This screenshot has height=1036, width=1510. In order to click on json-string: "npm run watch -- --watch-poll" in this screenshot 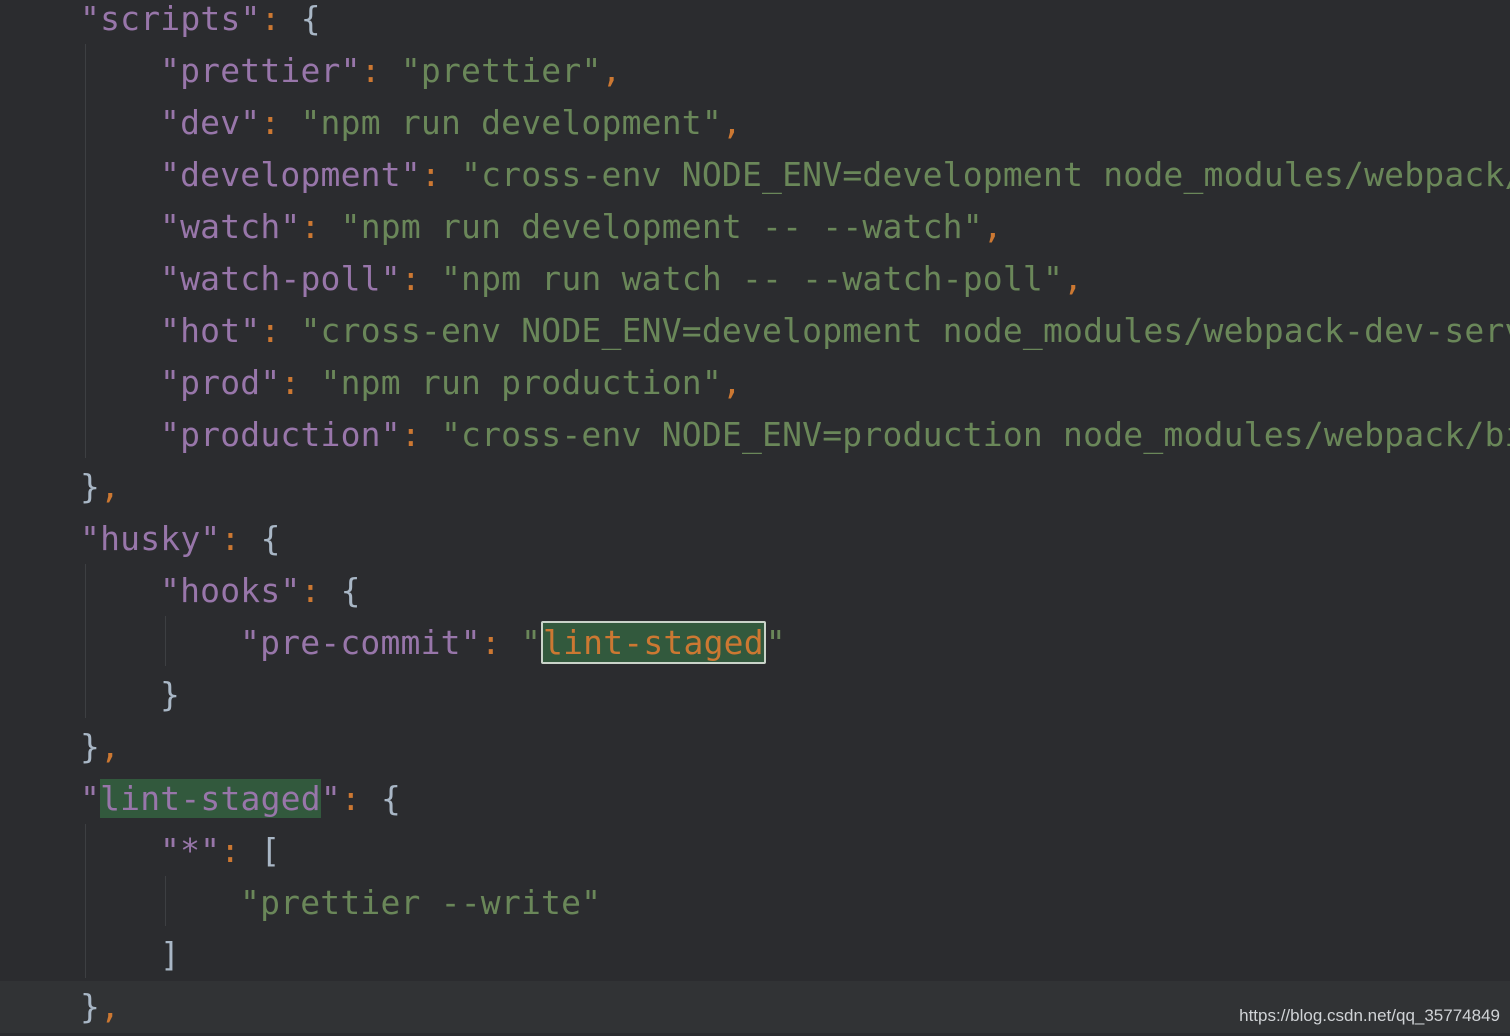, I will do `click(742, 278)`.